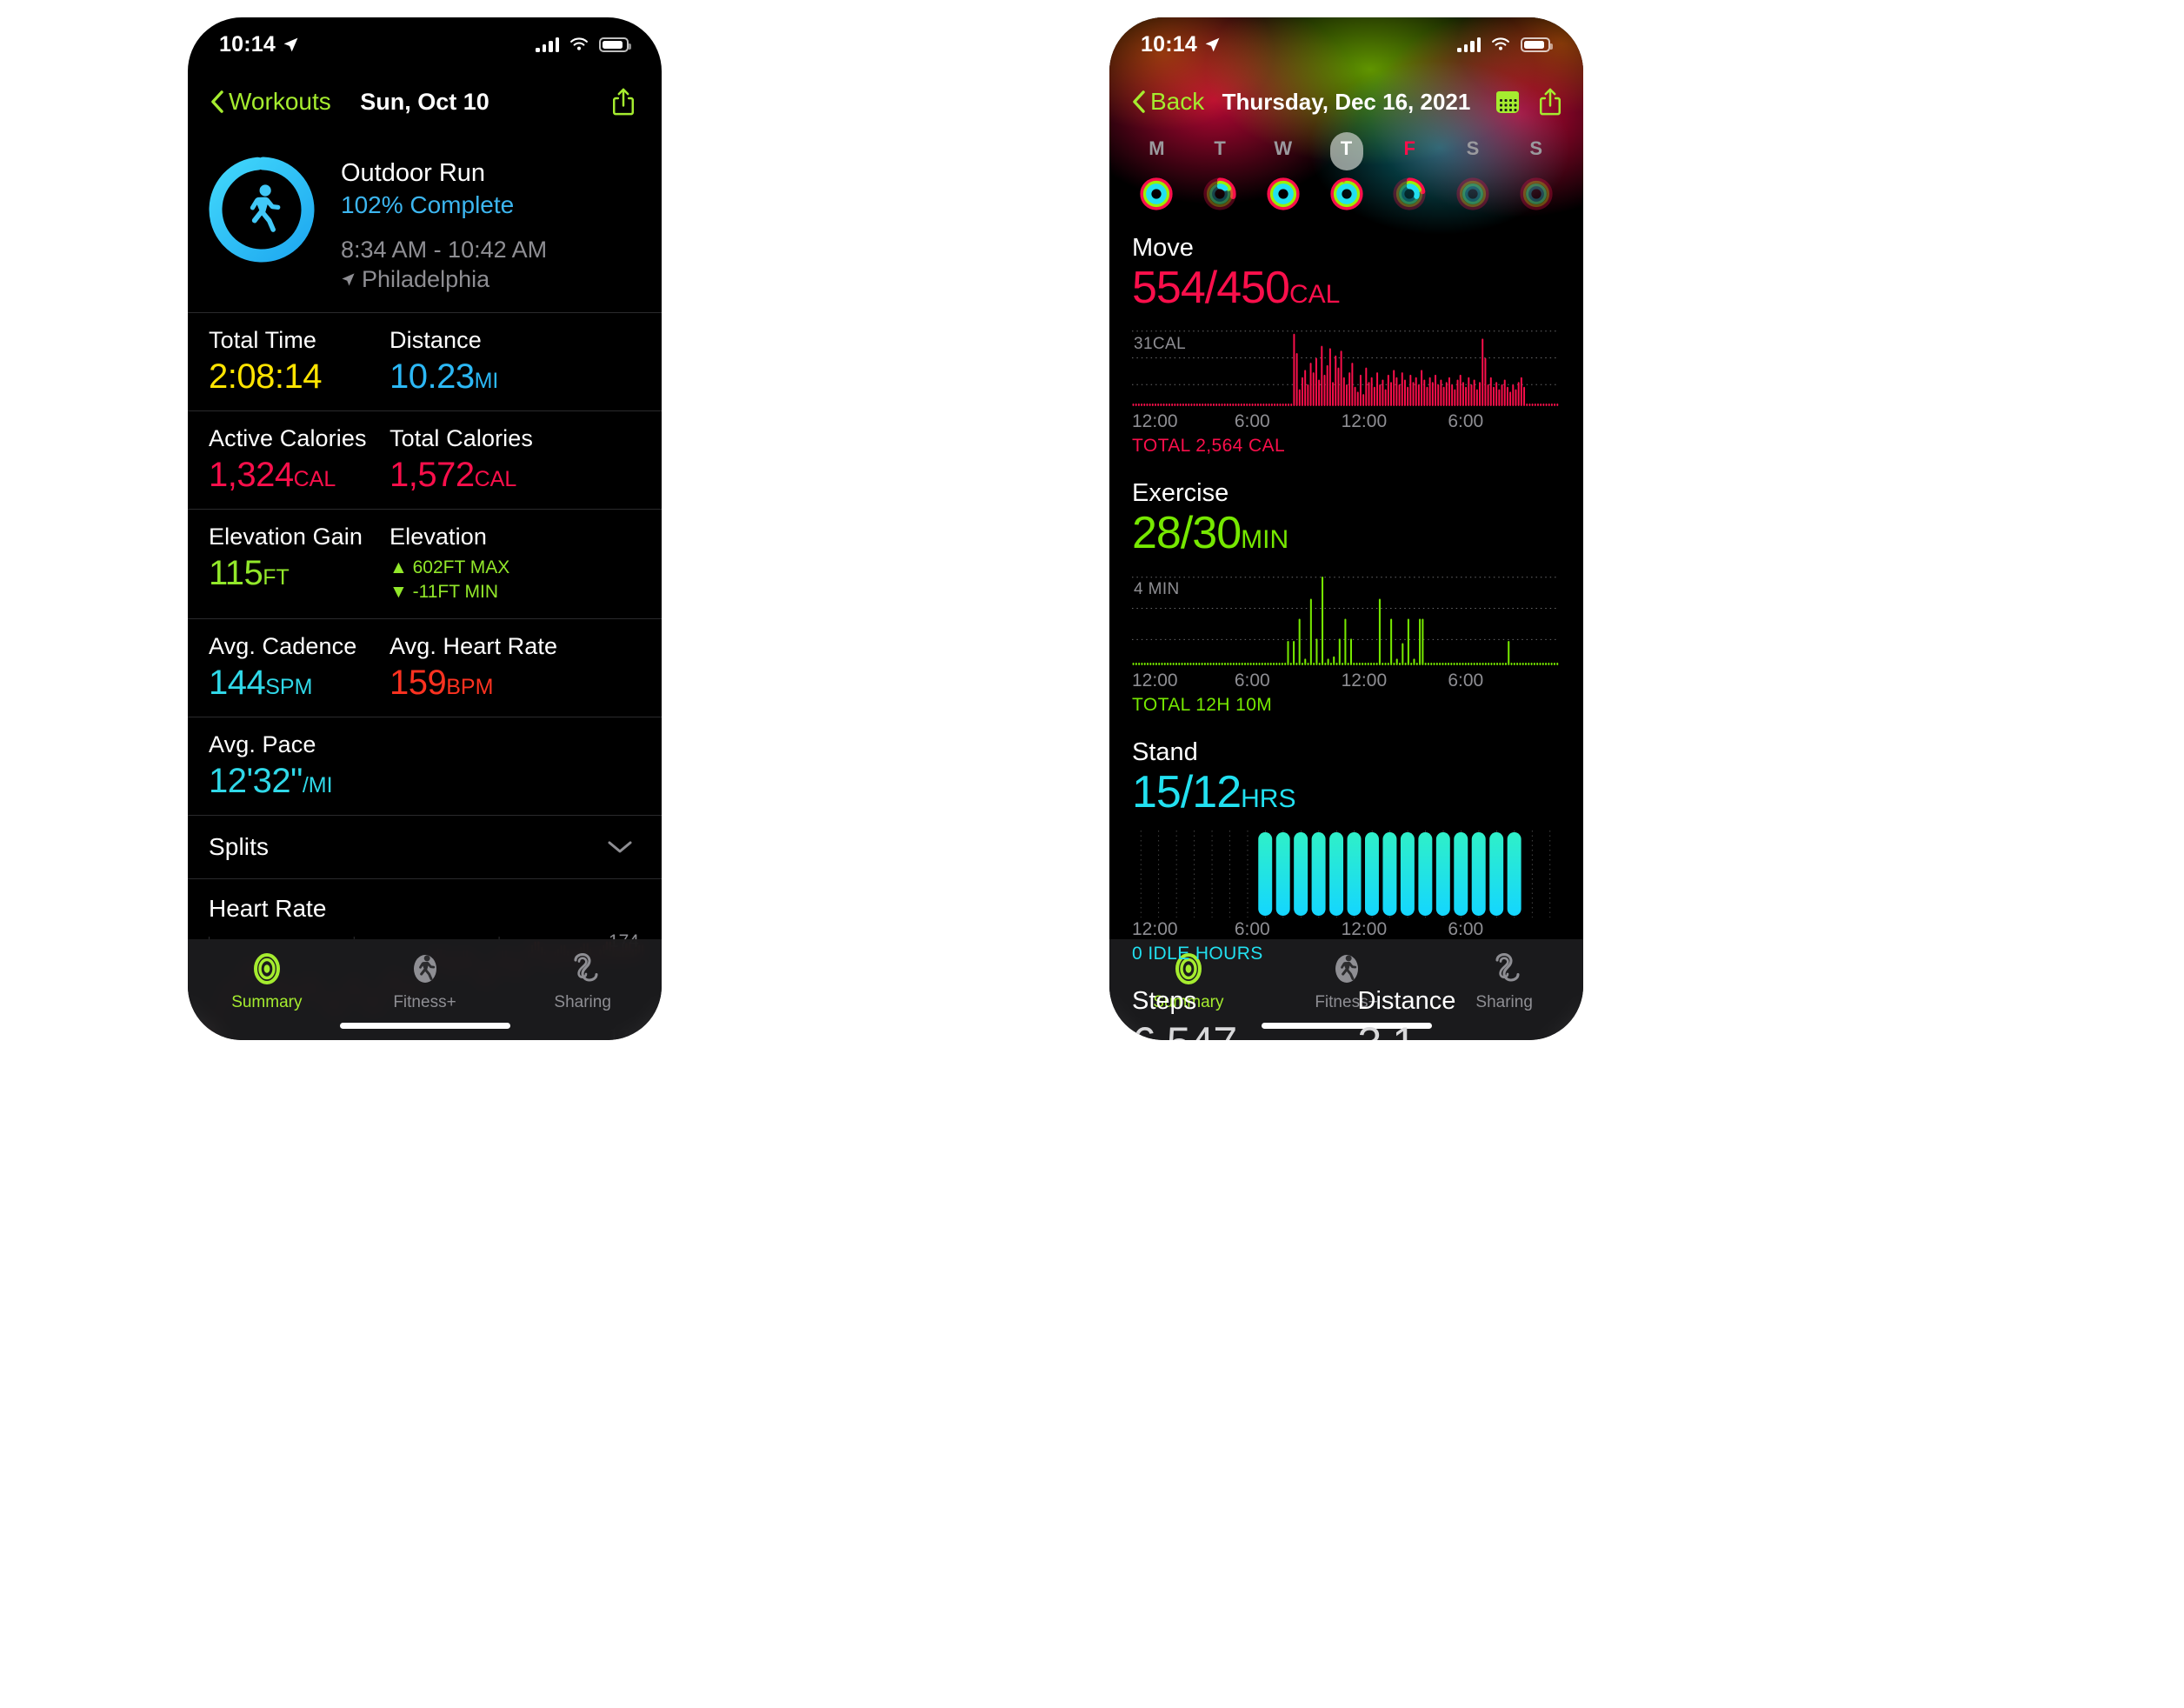  What do you see at coordinates (1410, 148) in the screenshot?
I see `week-day-4: F` at bounding box center [1410, 148].